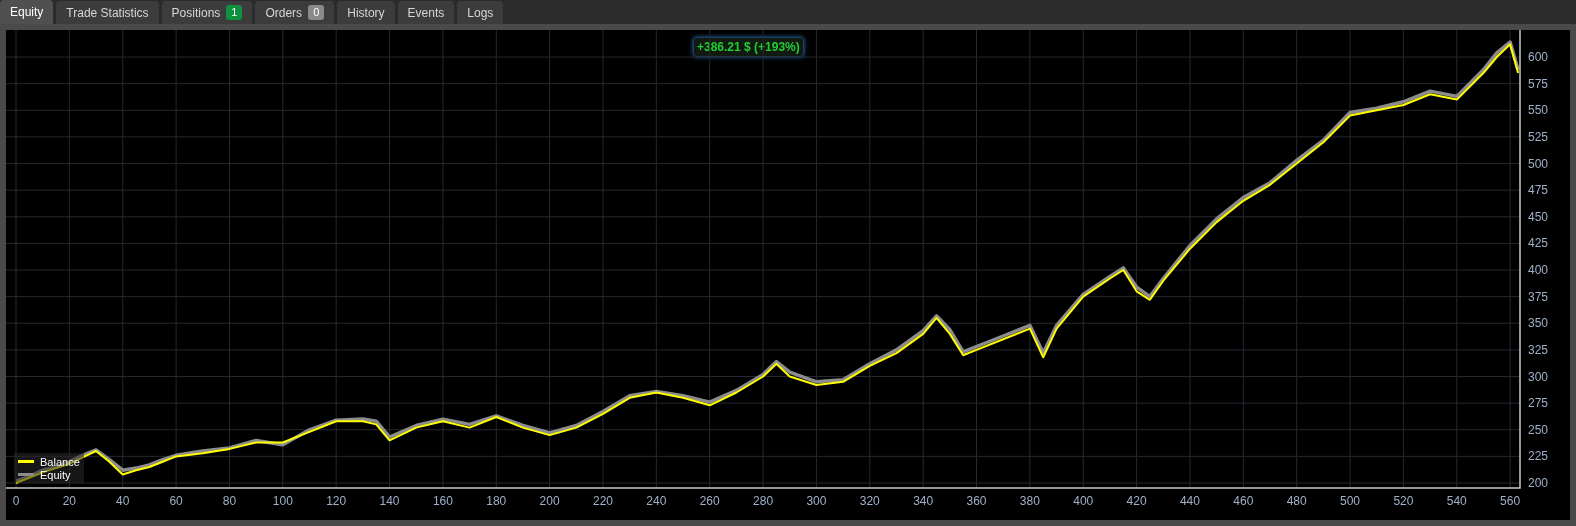  What do you see at coordinates (234, 12) in the screenshot?
I see `count-badge: 1` at bounding box center [234, 12].